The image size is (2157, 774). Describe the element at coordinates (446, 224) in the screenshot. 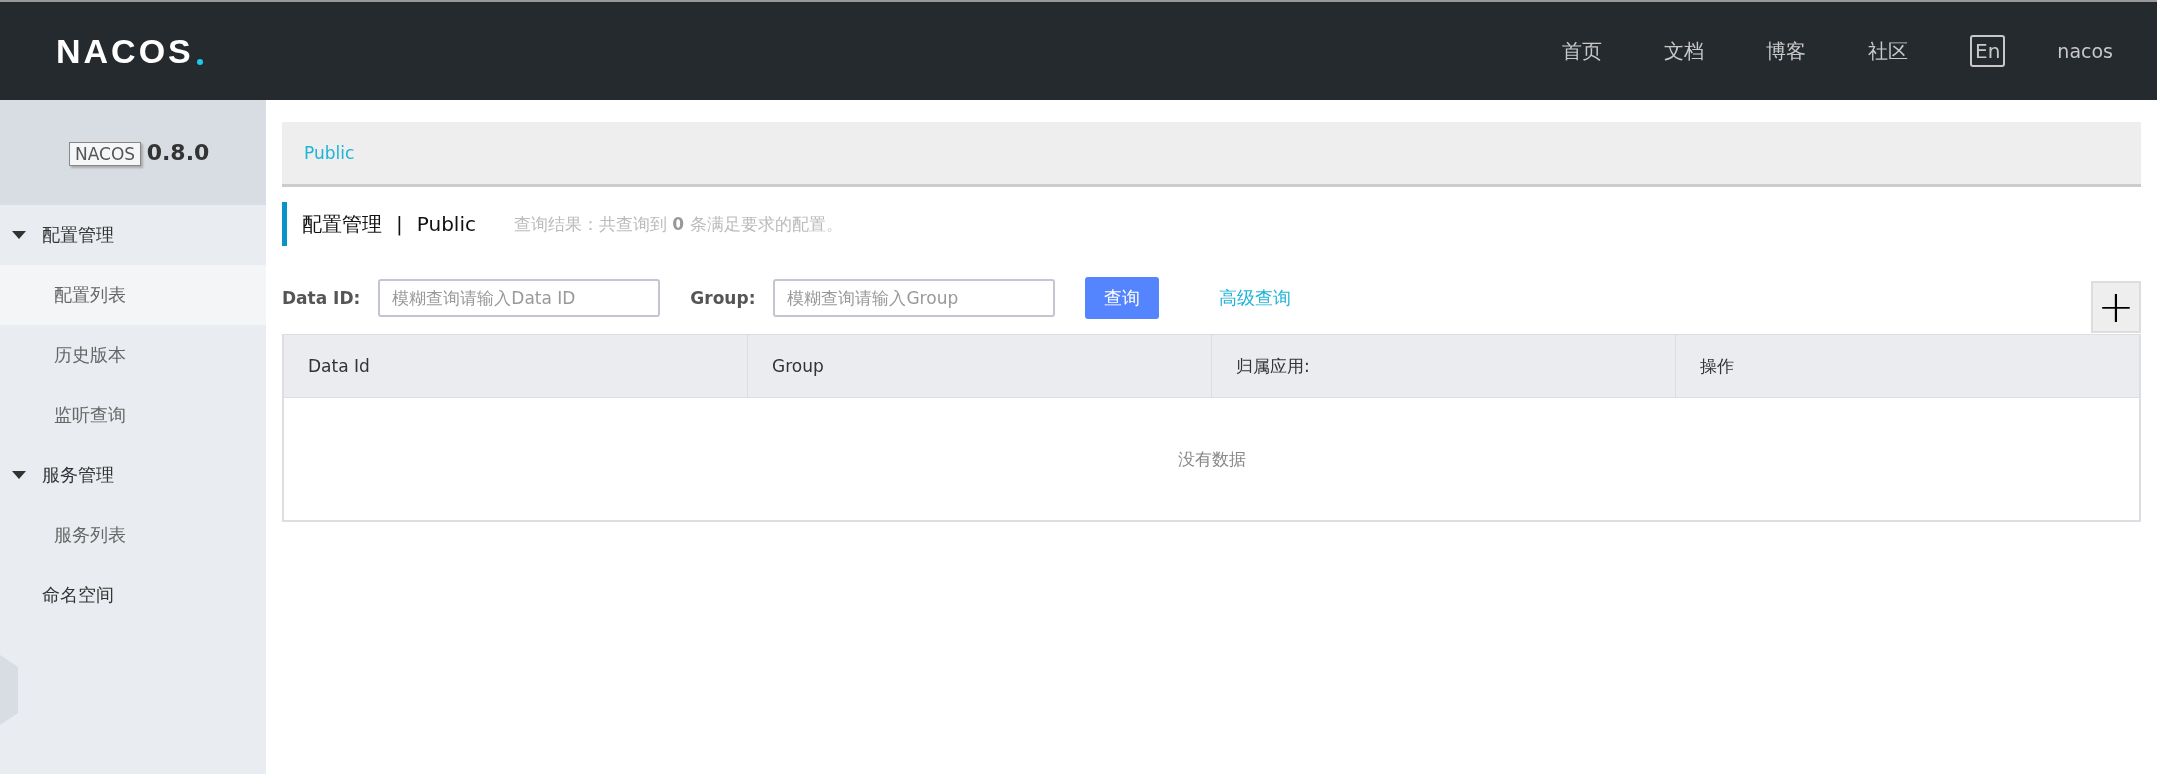

I see `namespace-name: Public` at that location.